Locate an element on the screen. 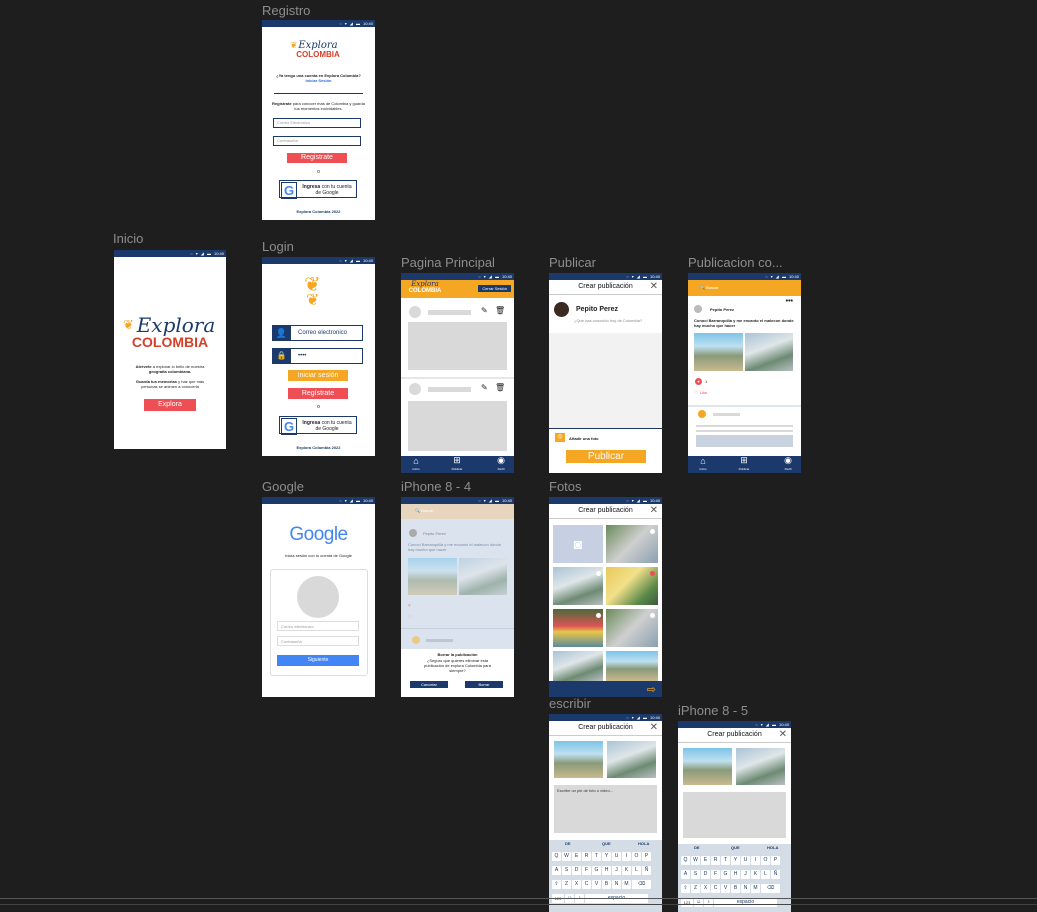  frame-label-fotos: Fotos is located at coordinates (565, 486).